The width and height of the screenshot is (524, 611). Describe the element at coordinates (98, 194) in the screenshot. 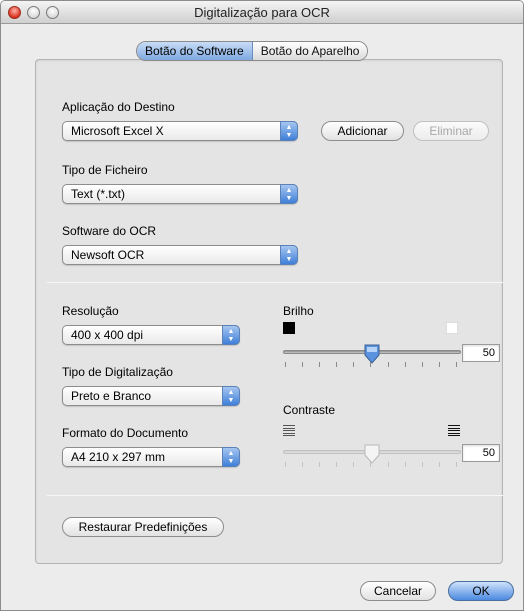

I see `file-type-value: Text (*.txt)` at that location.